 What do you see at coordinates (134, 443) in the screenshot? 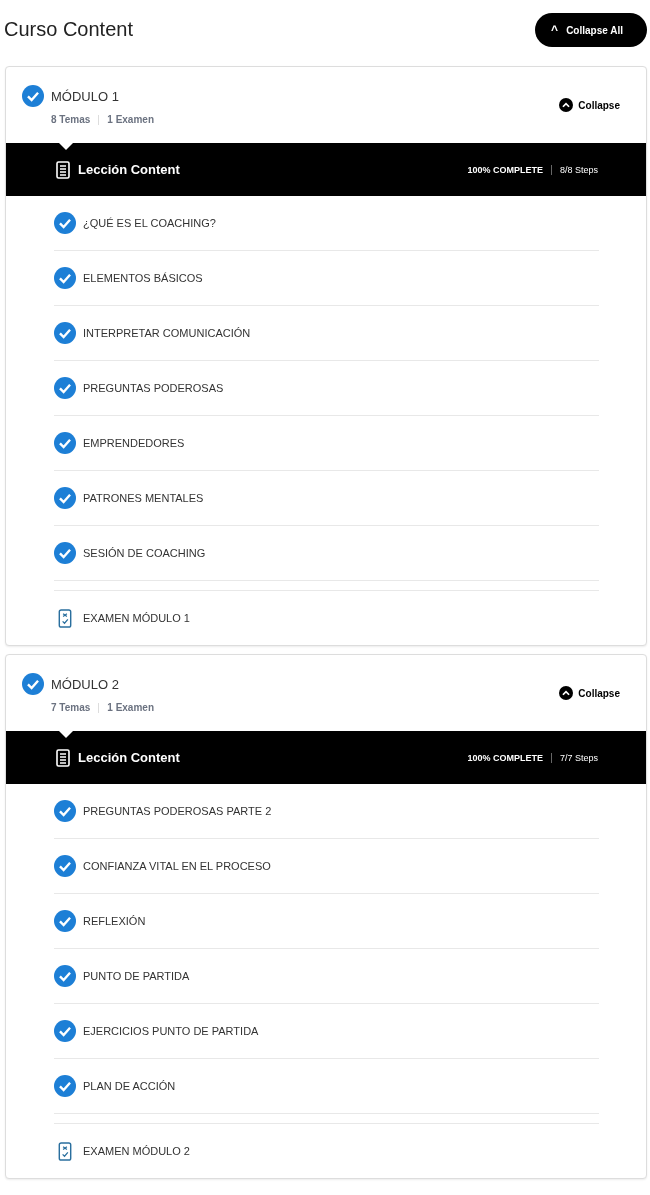
I see `lesson-link: EMPRENDEDORES` at bounding box center [134, 443].